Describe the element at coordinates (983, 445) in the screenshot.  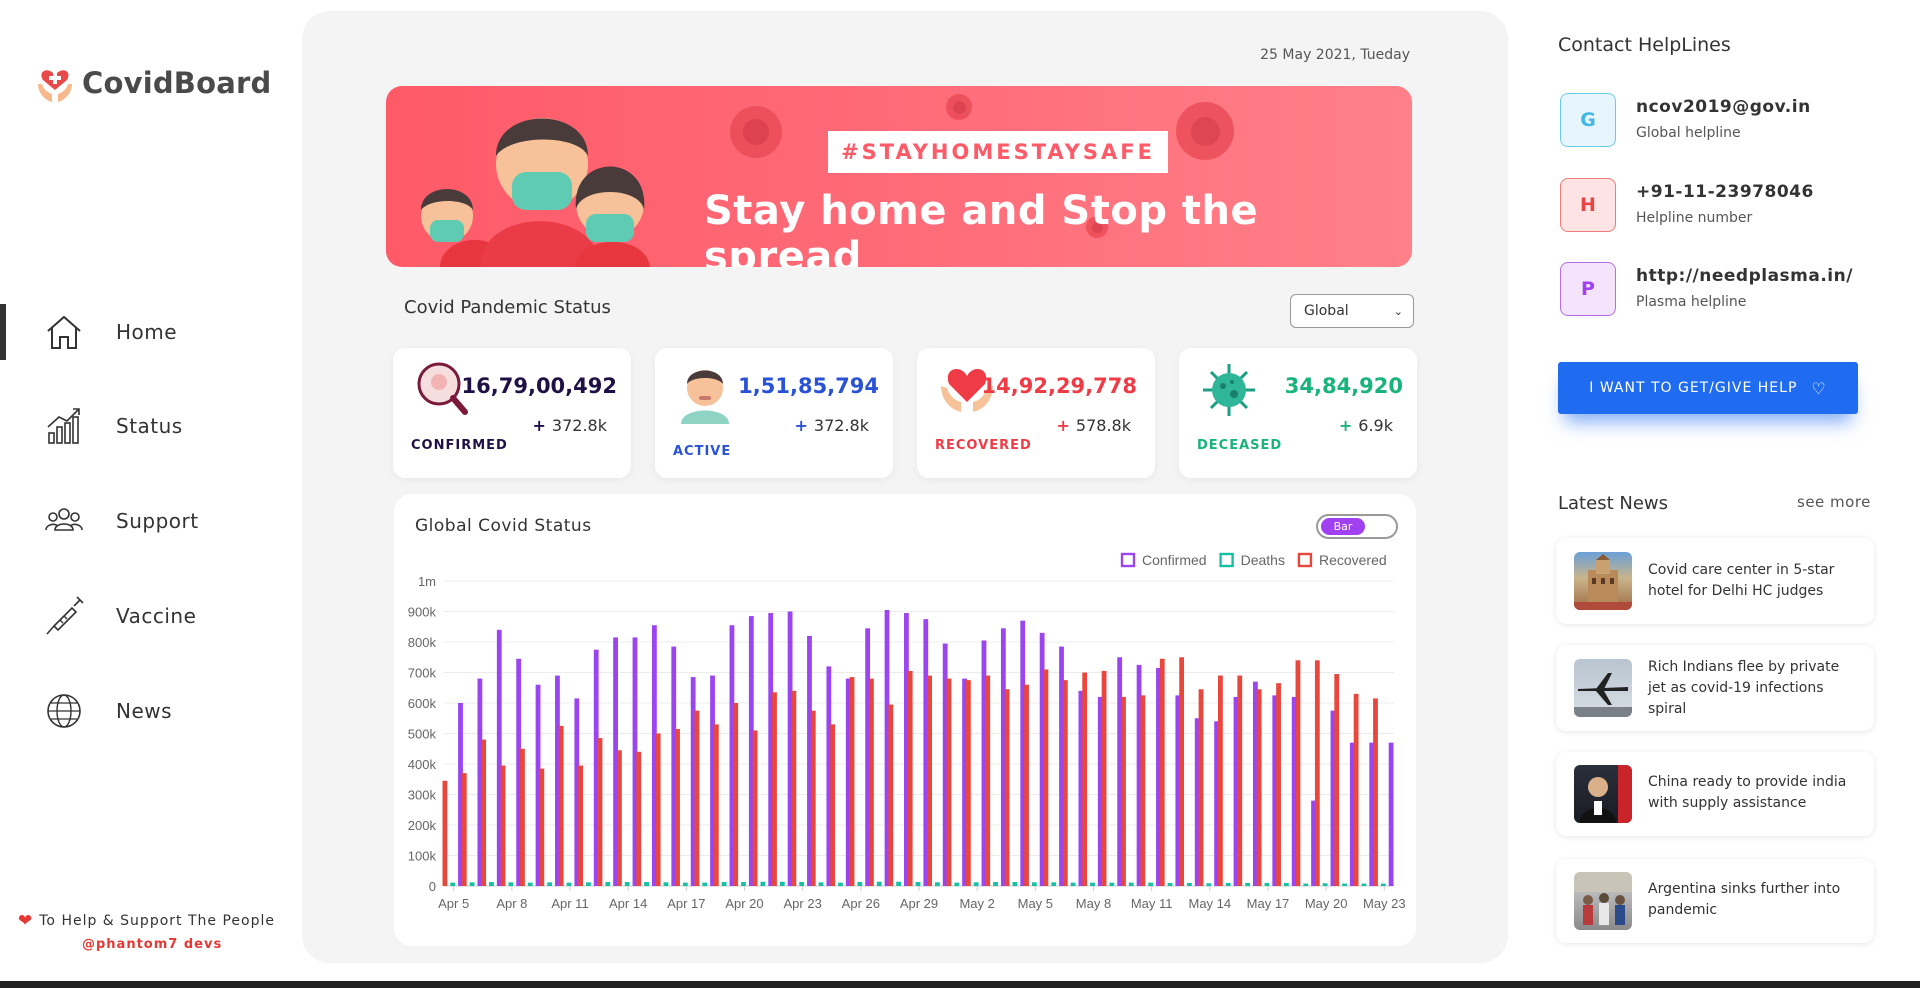
I see `recovered-label: RECOVERED` at that location.